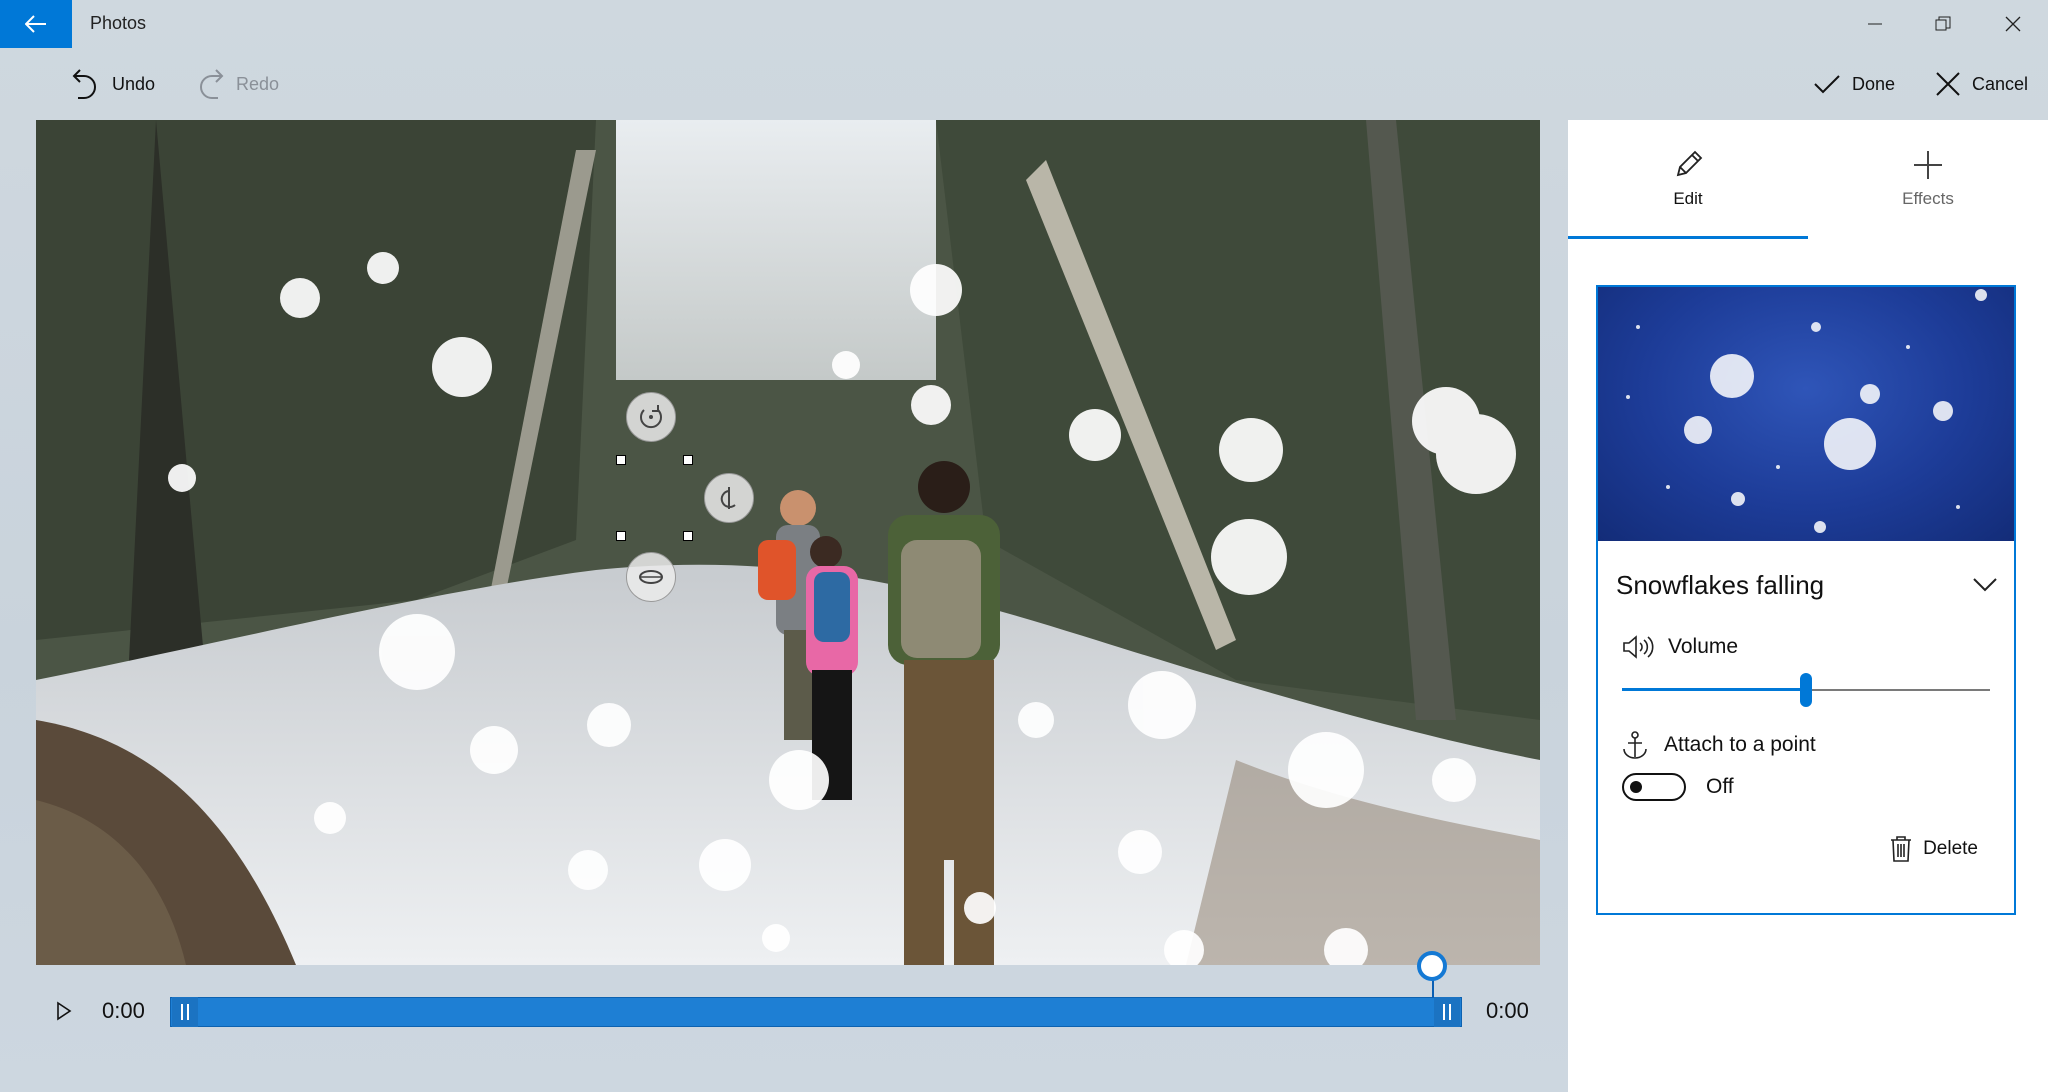  Describe the element at coordinates (1432, 966) in the screenshot. I see `playhead` at that location.